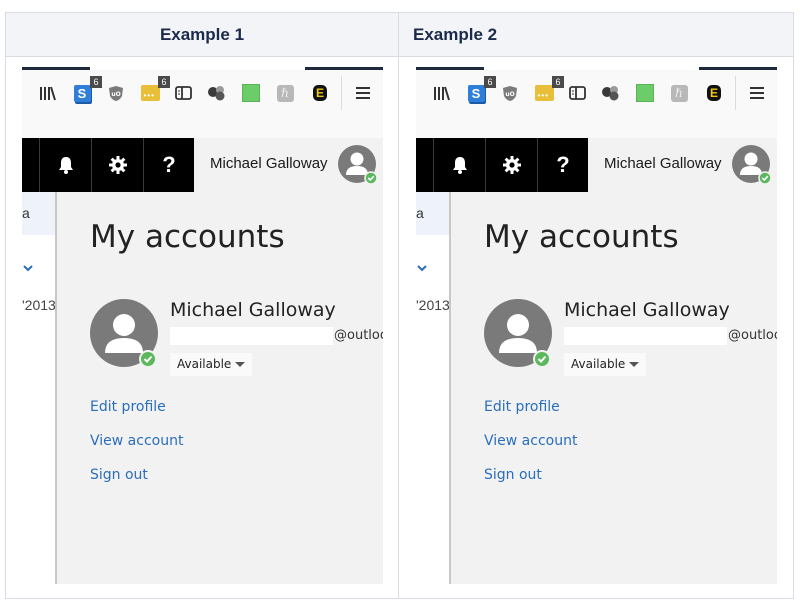  I want to click on column-header-example-1: Example 1, so click(202, 34).